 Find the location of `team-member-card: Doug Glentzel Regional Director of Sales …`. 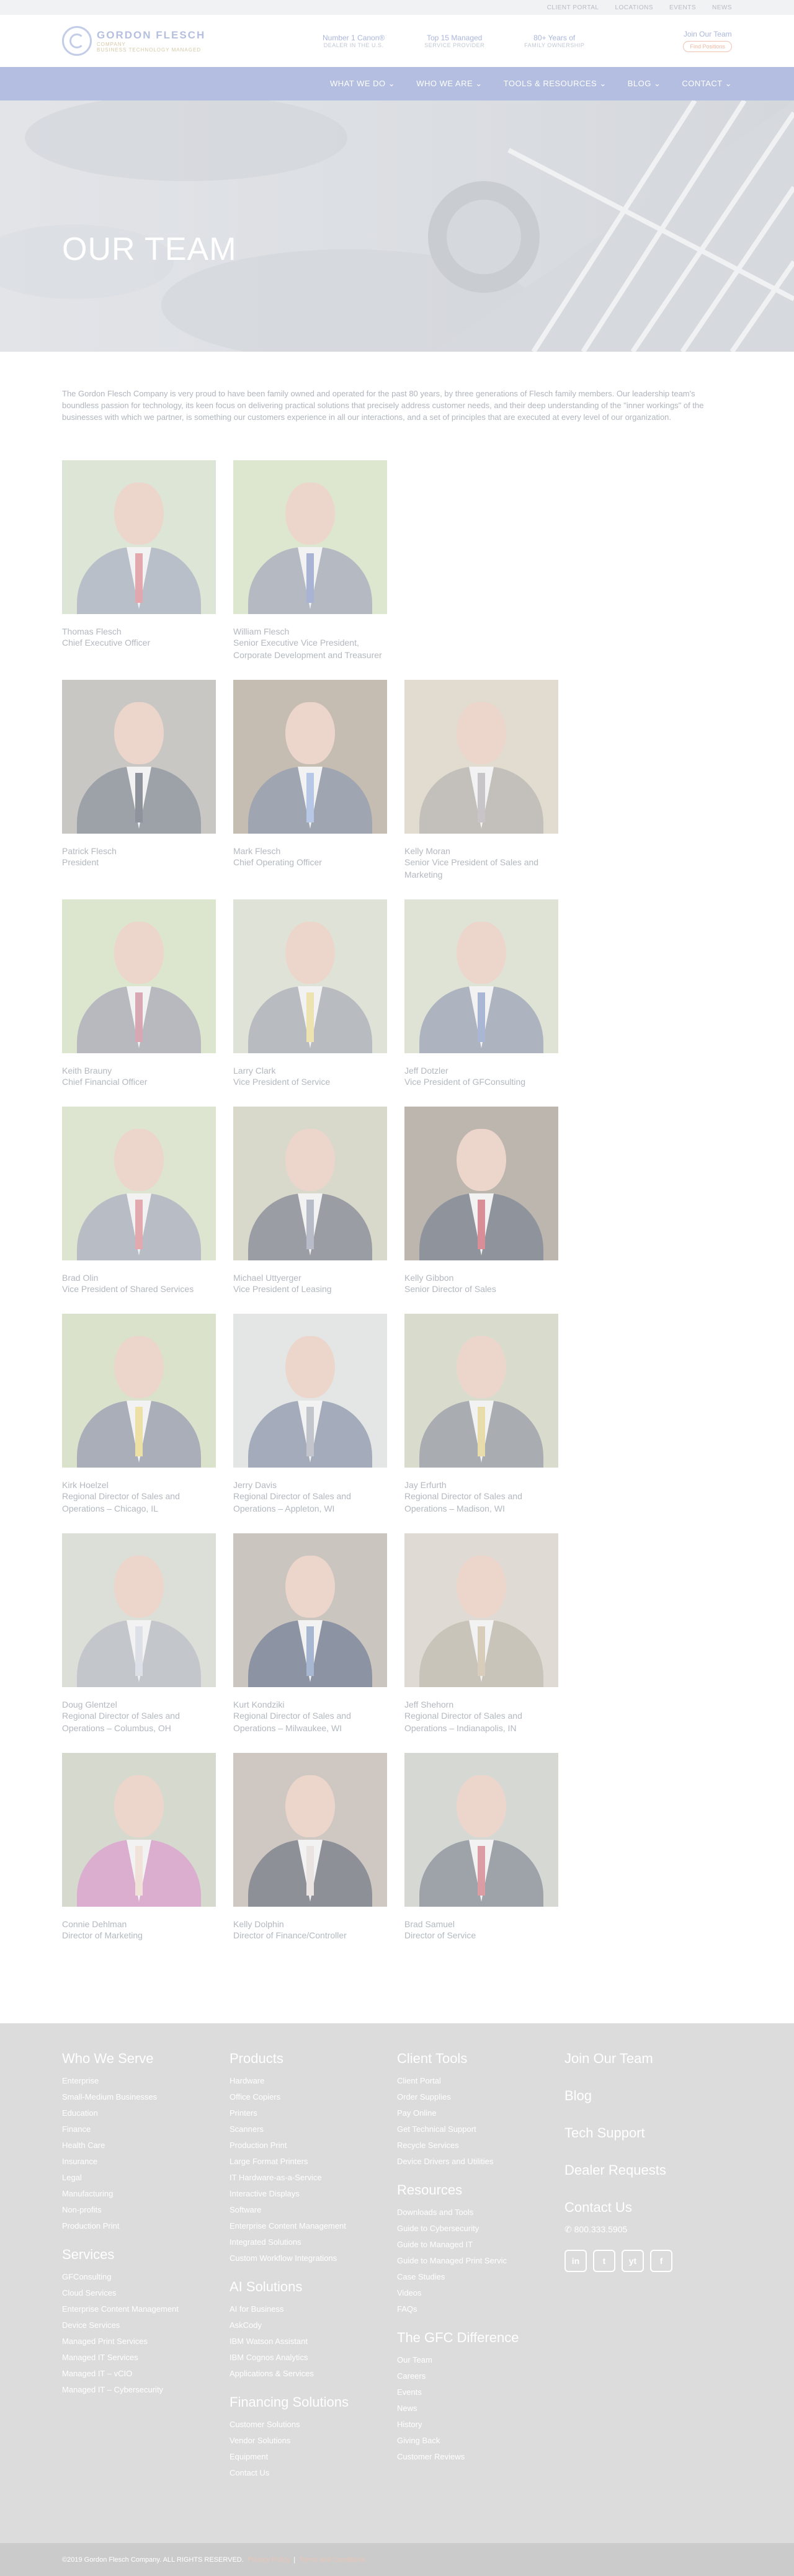

team-member-card: Doug Glentzel Regional Director of Sales … is located at coordinates (139, 1633).